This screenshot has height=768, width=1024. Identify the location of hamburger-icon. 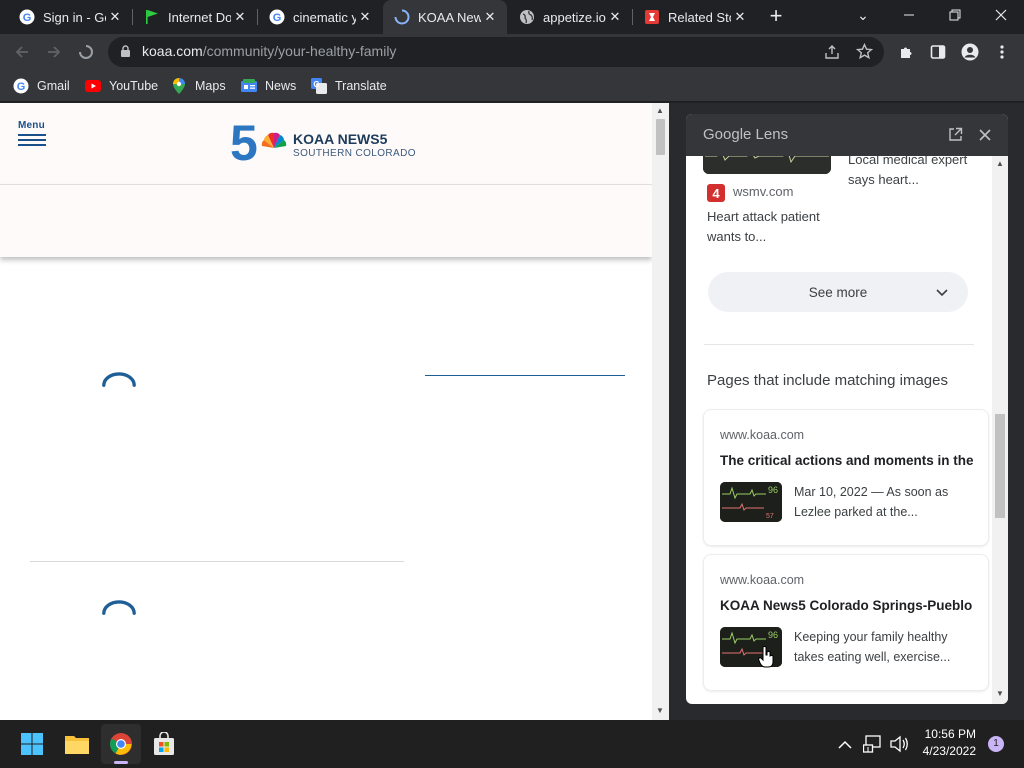
(32, 135).